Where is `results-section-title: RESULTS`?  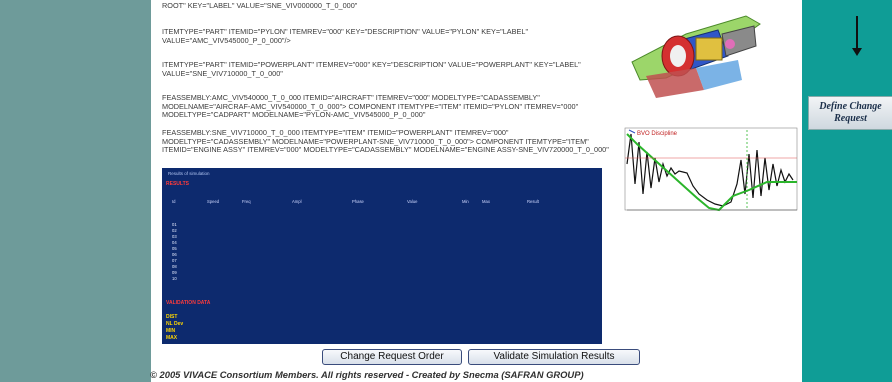
results-section-title: RESULTS is located at coordinates (177, 184).